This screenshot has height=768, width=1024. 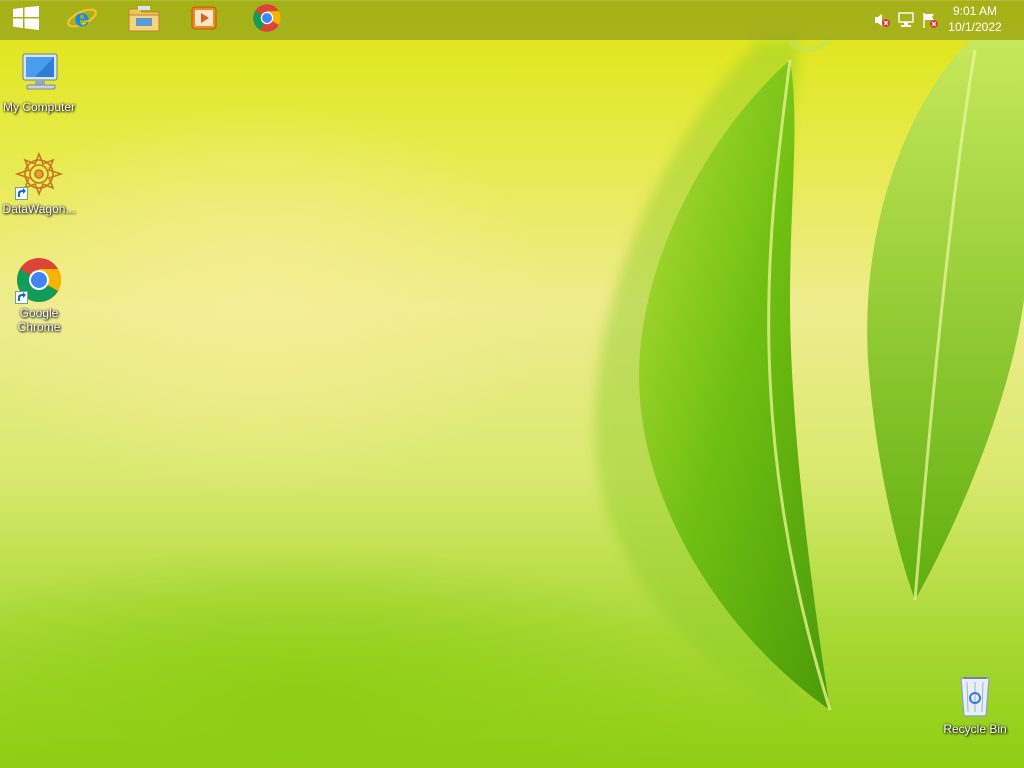 I want to click on desktop-icon-my-computer: My Computer, so click(x=39, y=82).